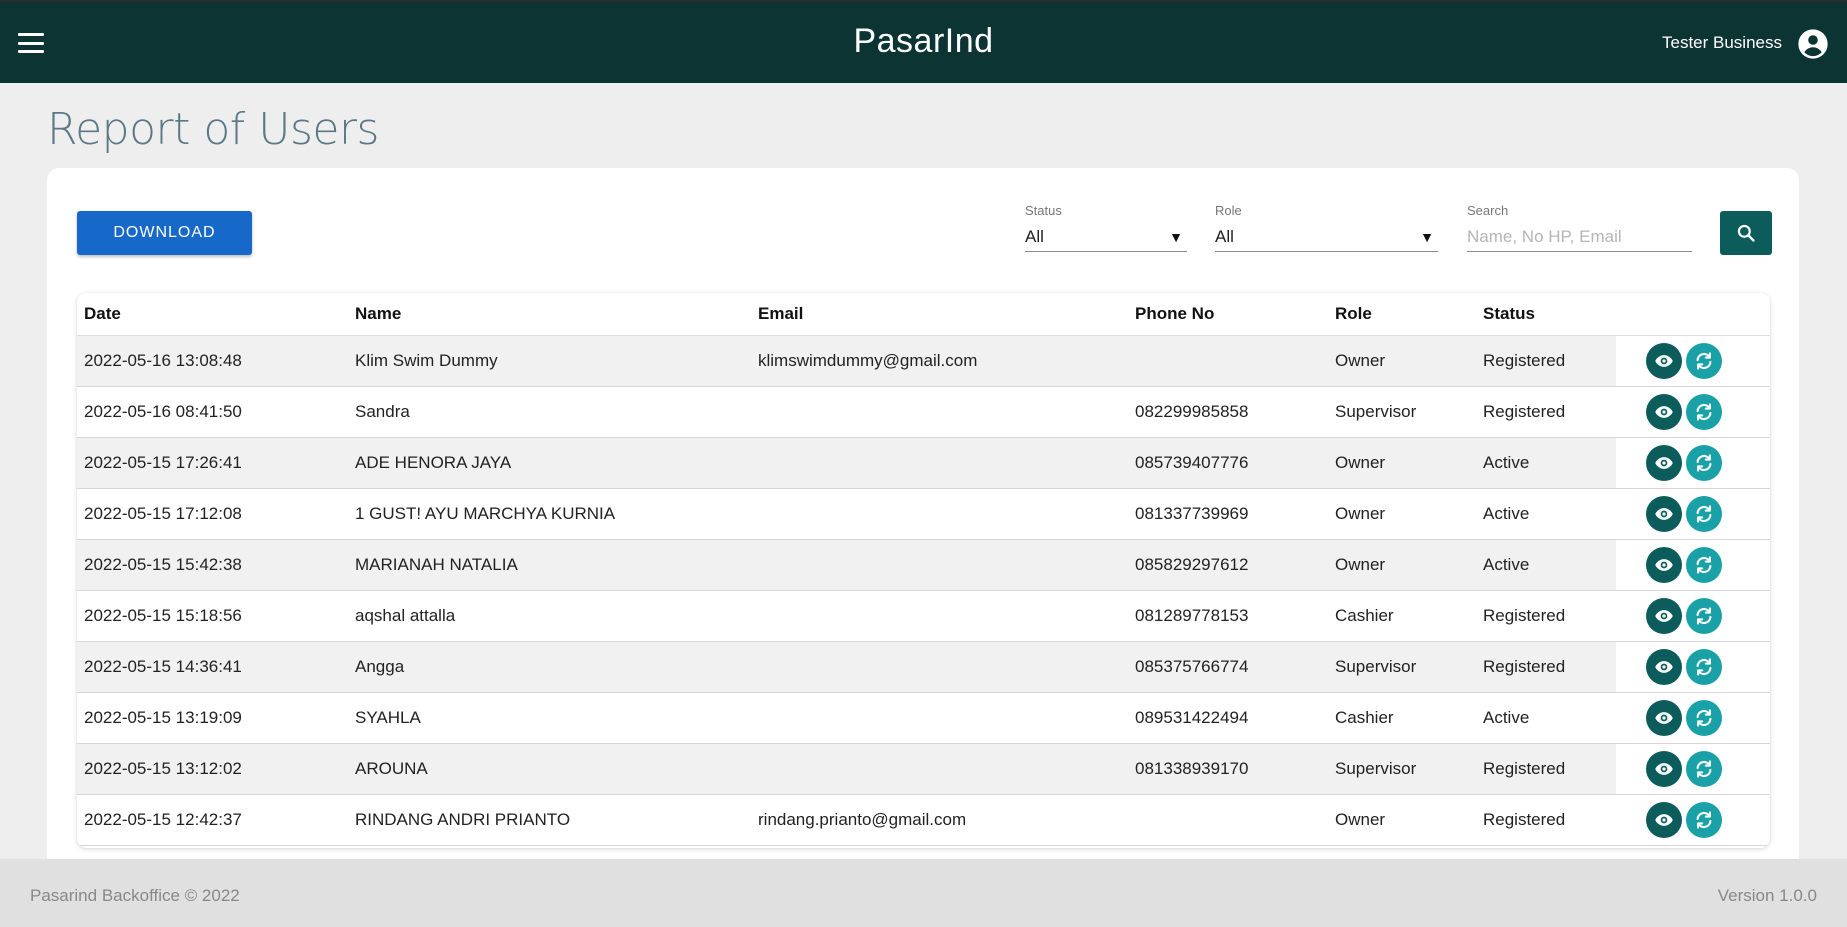  What do you see at coordinates (1228, 314) in the screenshot?
I see `column-header-phone: Phone No` at bounding box center [1228, 314].